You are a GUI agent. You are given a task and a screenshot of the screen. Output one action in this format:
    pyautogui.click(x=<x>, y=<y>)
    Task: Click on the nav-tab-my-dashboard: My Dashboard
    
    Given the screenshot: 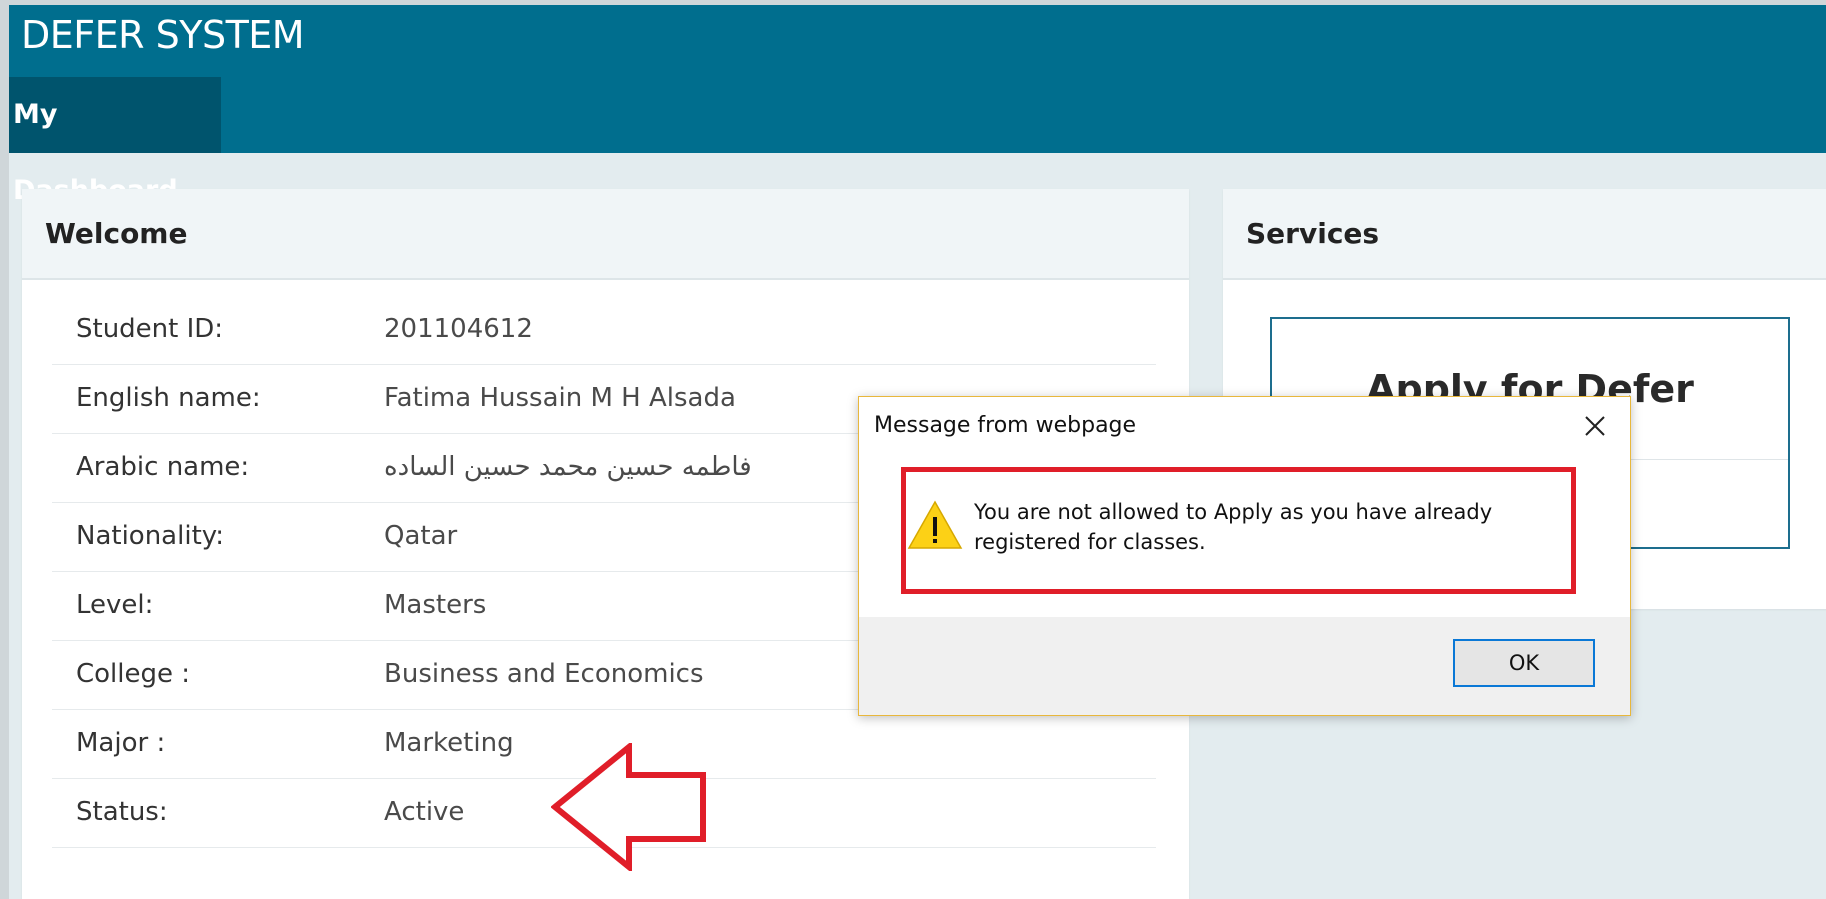 What is the action you would take?
    pyautogui.click(x=115, y=141)
    